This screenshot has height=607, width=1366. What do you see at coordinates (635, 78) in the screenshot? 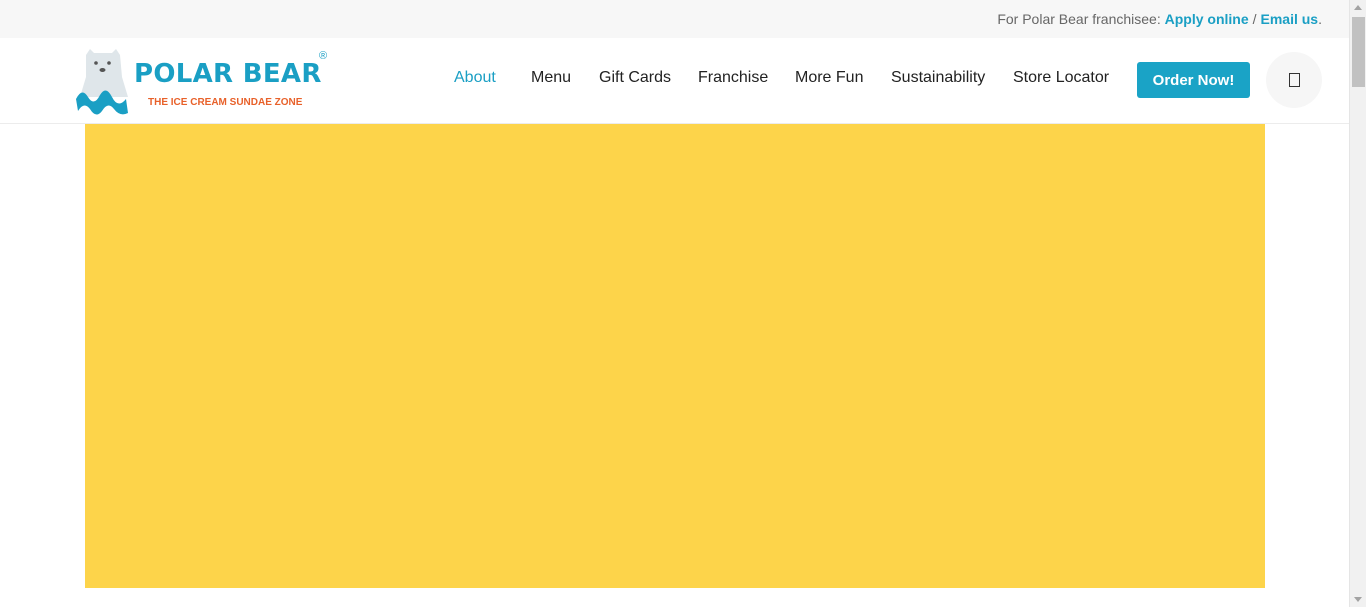
I see `nav-item-gift-cards: Gift Cards` at bounding box center [635, 78].